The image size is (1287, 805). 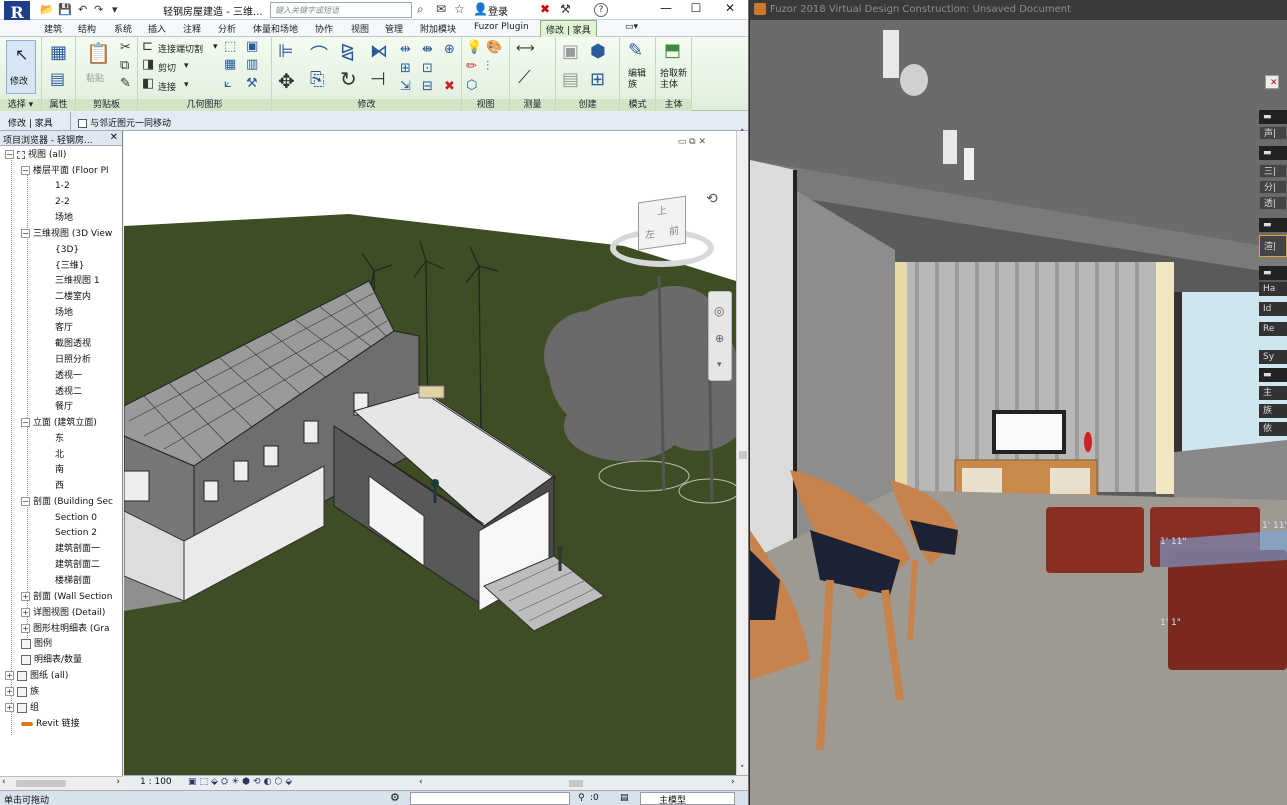 What do you see at coordinates (347, 51) in the screenshot?
I see `mirror-axis-icon: ⧎` at bounding box center [347, 51].